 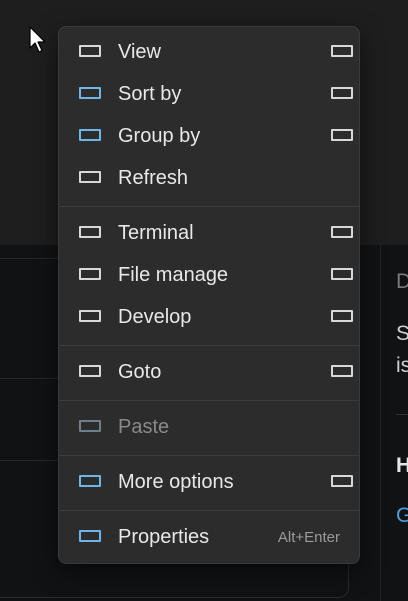 I want to click on details-pane-link: G, so click(x=402, y=516).